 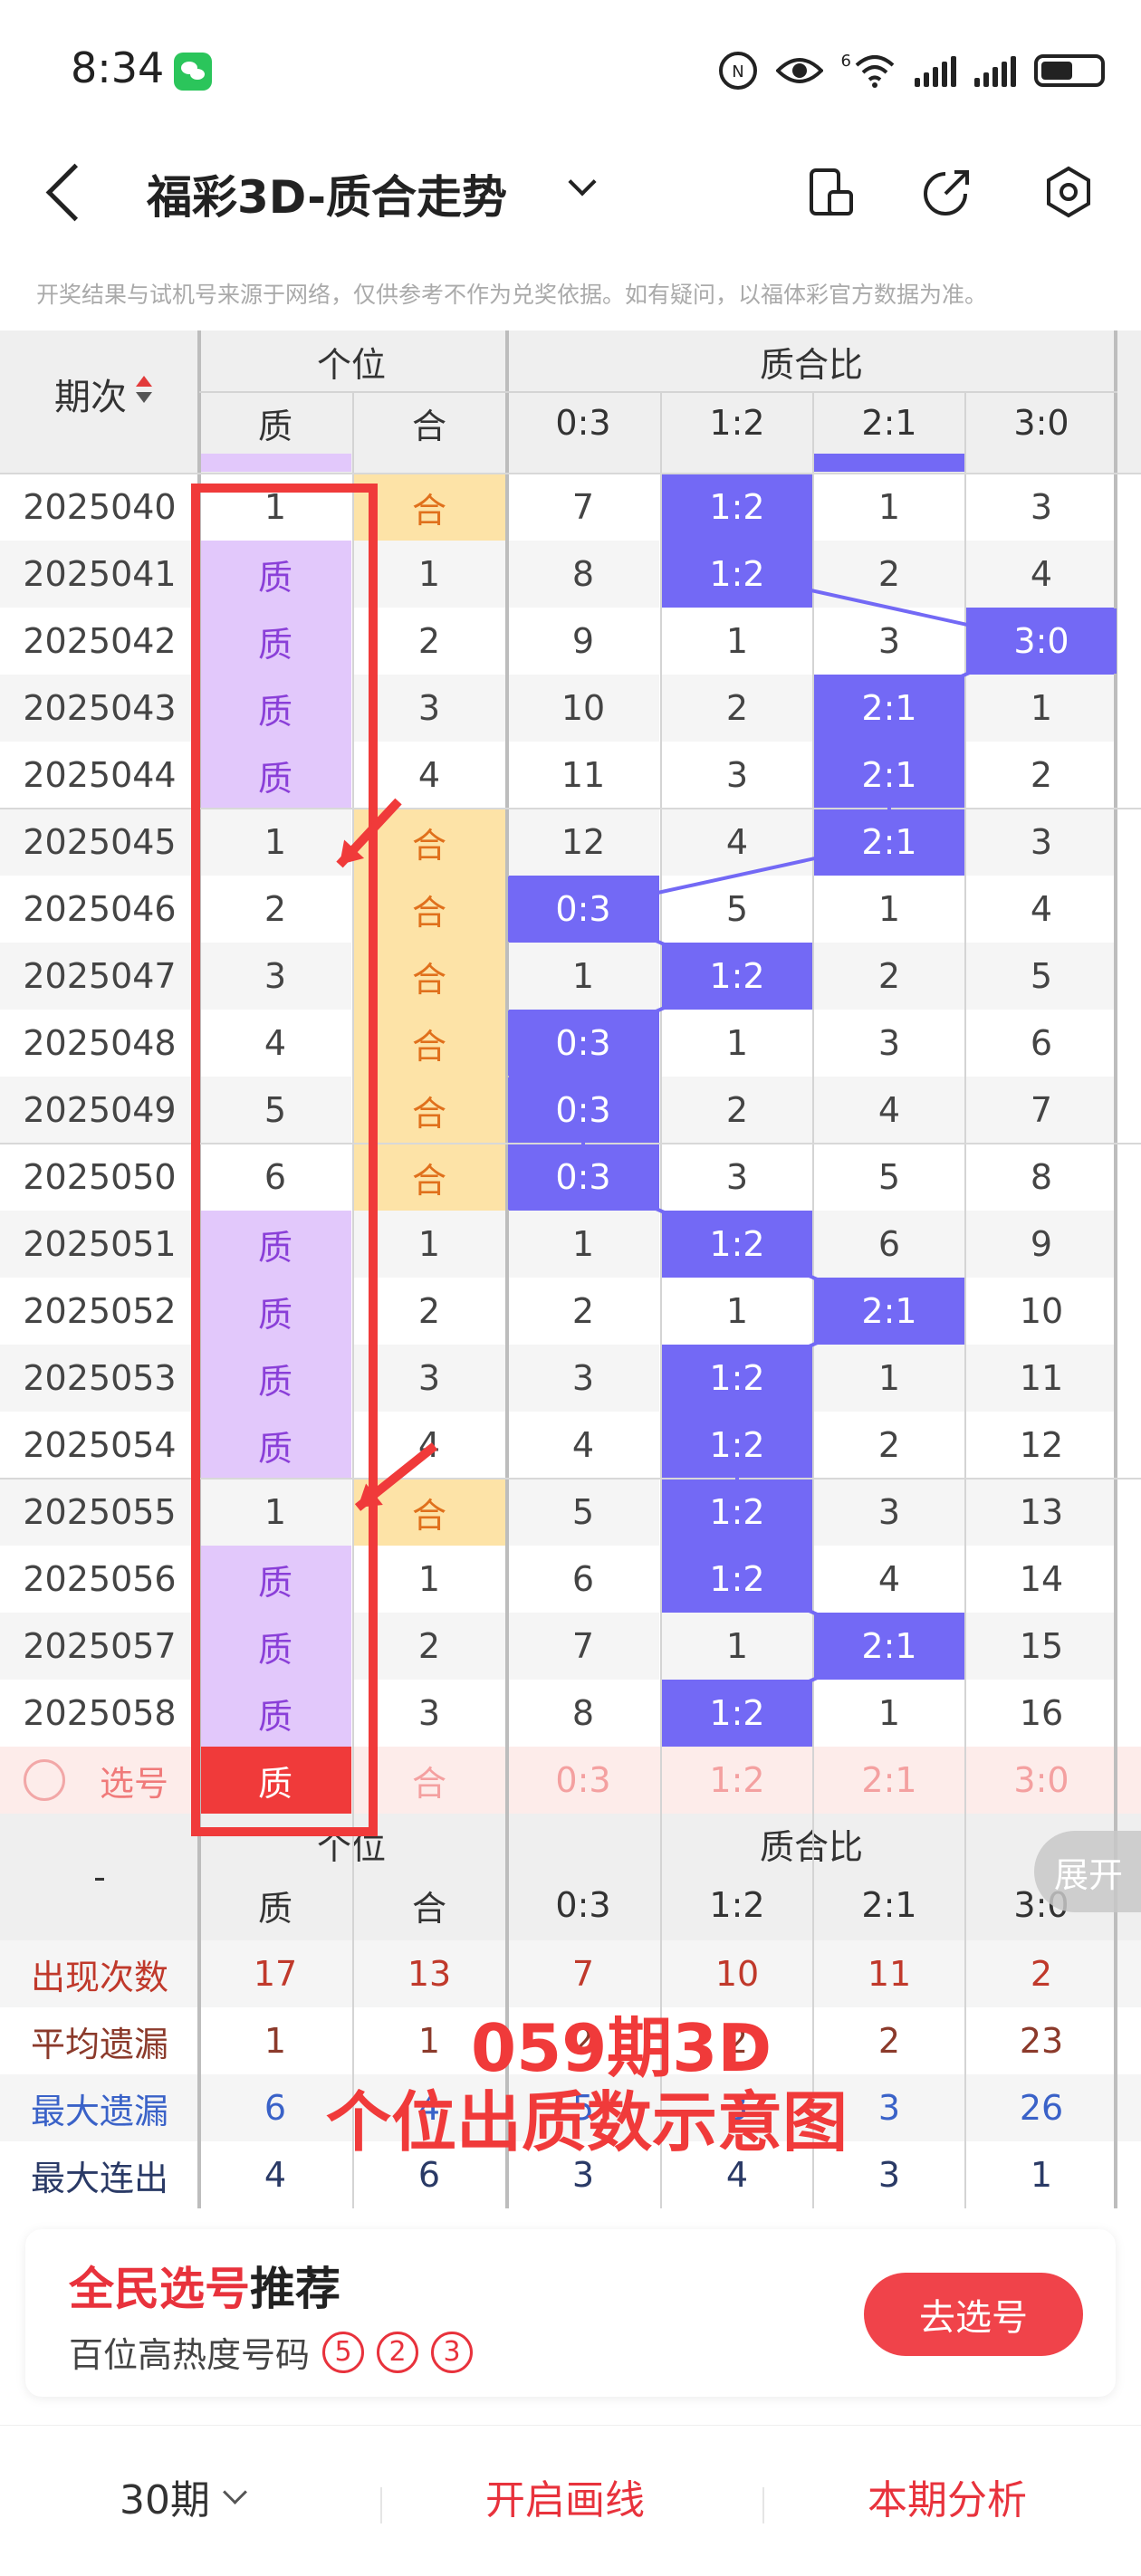 What do you see at coordinates (565, 2496) in the screenshot?
I see `draw-line-tab: 开启画线` at bounding box center [565, 2496].